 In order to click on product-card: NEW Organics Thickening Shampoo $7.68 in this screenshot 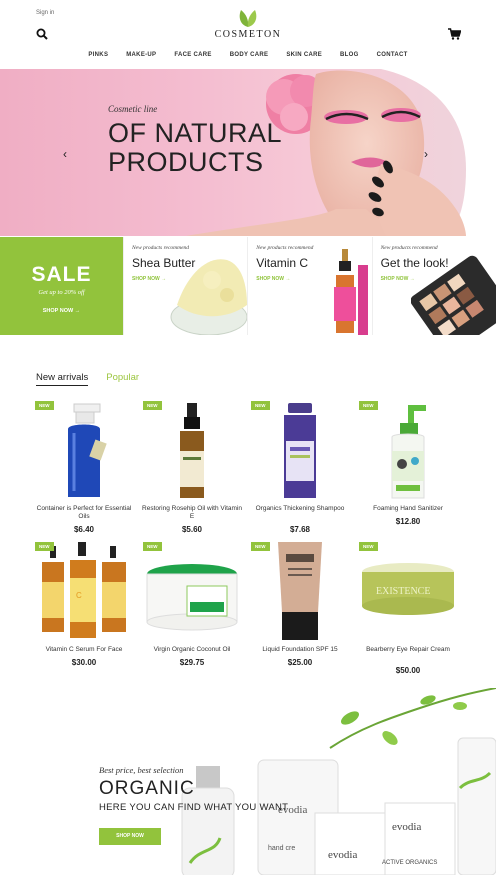, I will do `click(300, 470)`.